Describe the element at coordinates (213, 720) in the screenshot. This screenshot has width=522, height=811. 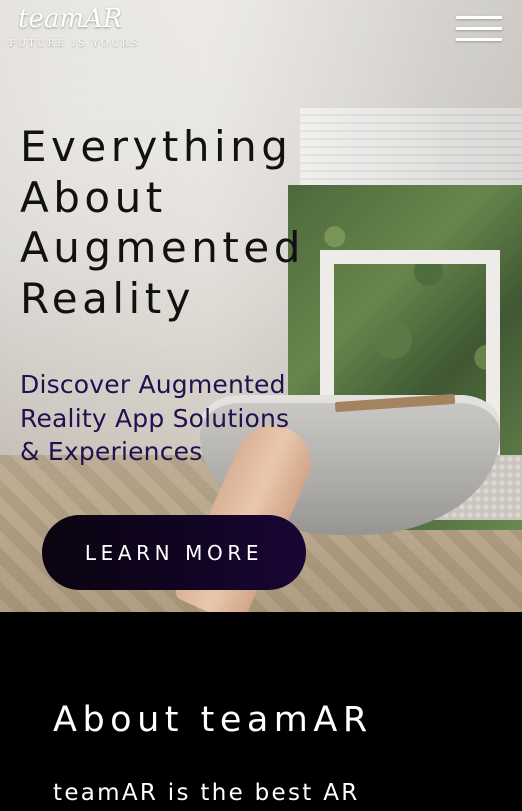
I see `about-heading: About teamAR` at that location.